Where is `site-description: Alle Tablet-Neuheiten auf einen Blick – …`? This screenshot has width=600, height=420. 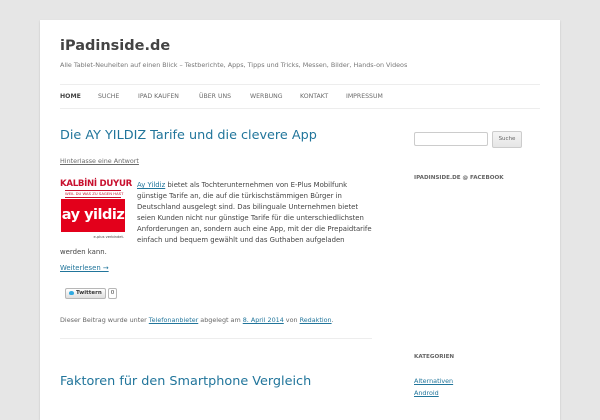 site-description: Alle Tablet-Neuheiten auf einen Blick – … is located at coordinates (234, 65).